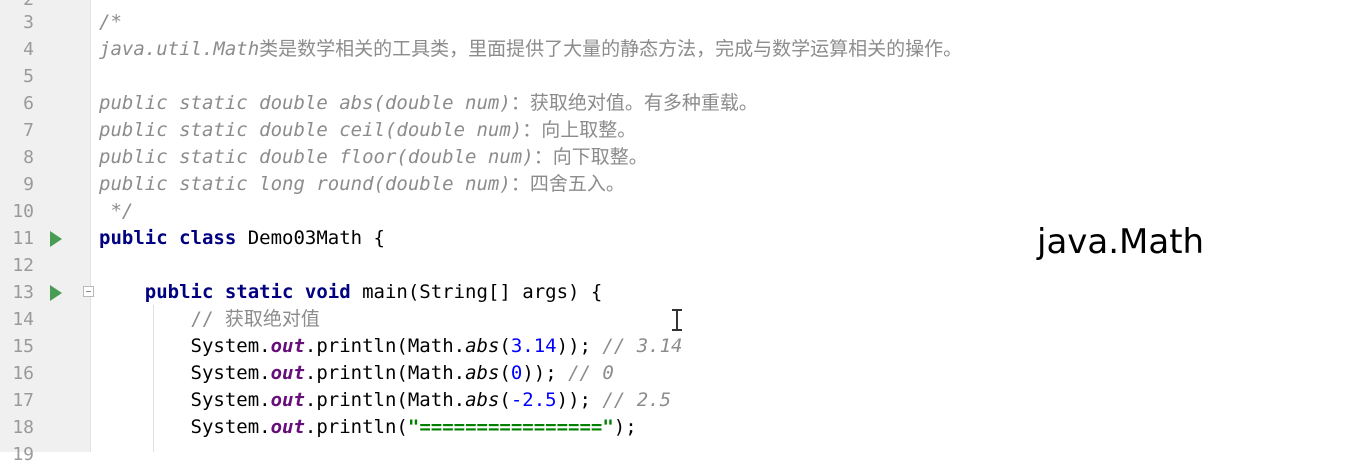  What do you see at coordinates (23, 319) in the screenshot?
I see `line-number: 14` at bounding box center [23, 319].